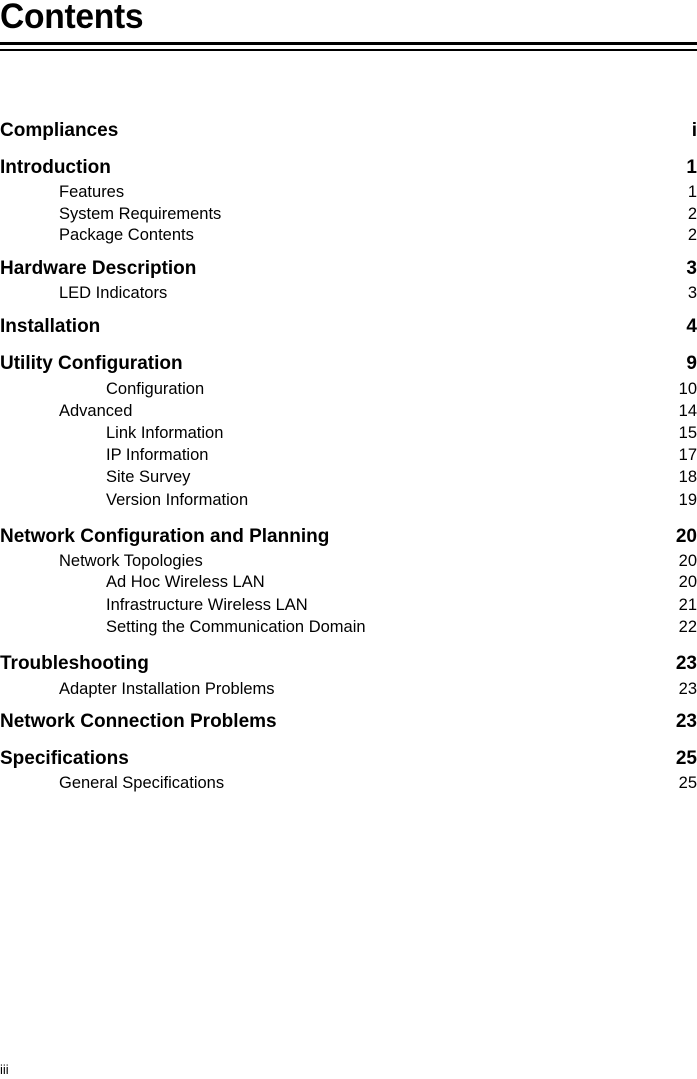 Image resolution: width=697 pixels, height=1079 pixels. I want to click on toc-entry-page: 4, so click(691, 326).